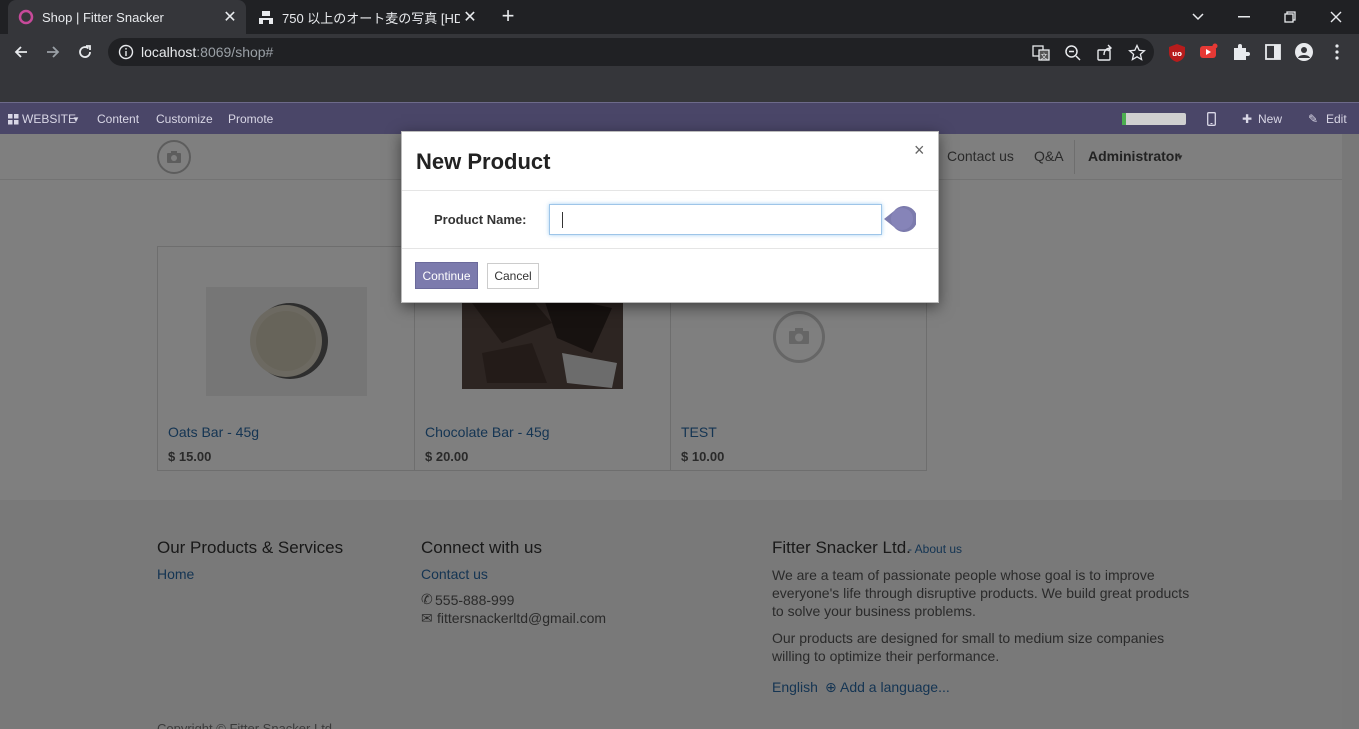 This screenshot has height=729, width=1359. What do you see at coordinates (13, 119) in the screenshot?
I see `apps-grid-icon` at bounding box center [13, 119].